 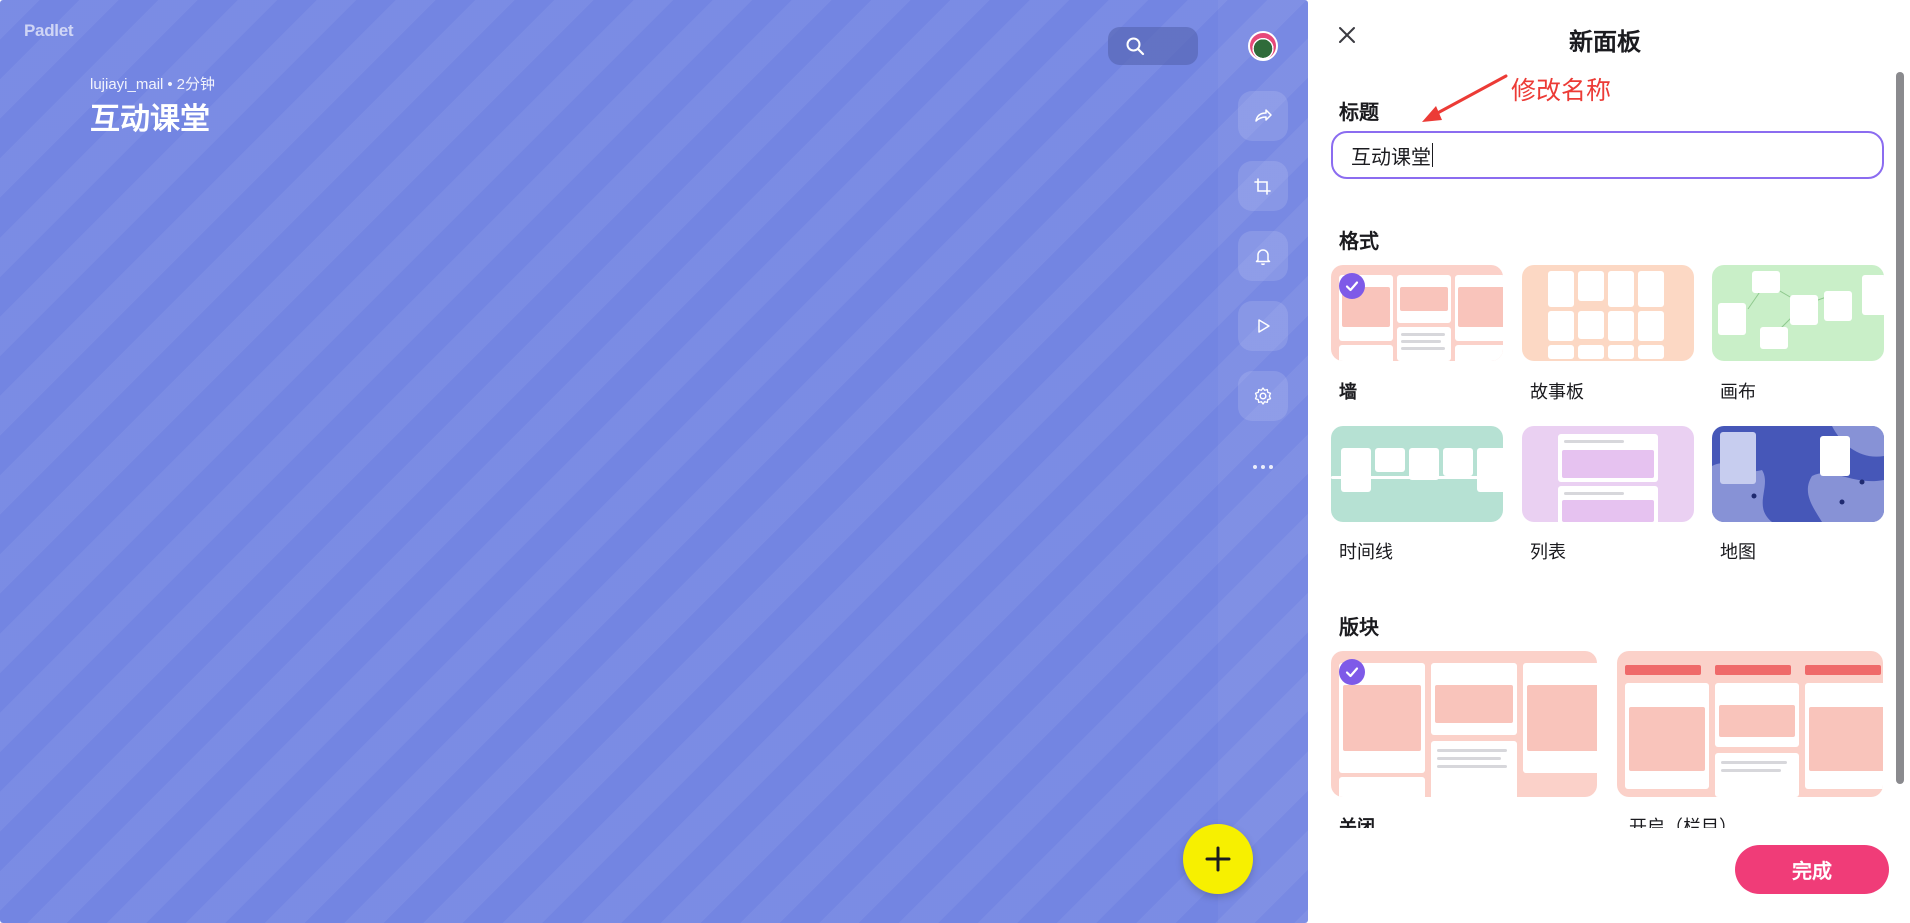 What do you see at coordinates (1561, 91) in the screenshot?
I see `annotation-text: 修改名称` at bounding box center [1561, 91].